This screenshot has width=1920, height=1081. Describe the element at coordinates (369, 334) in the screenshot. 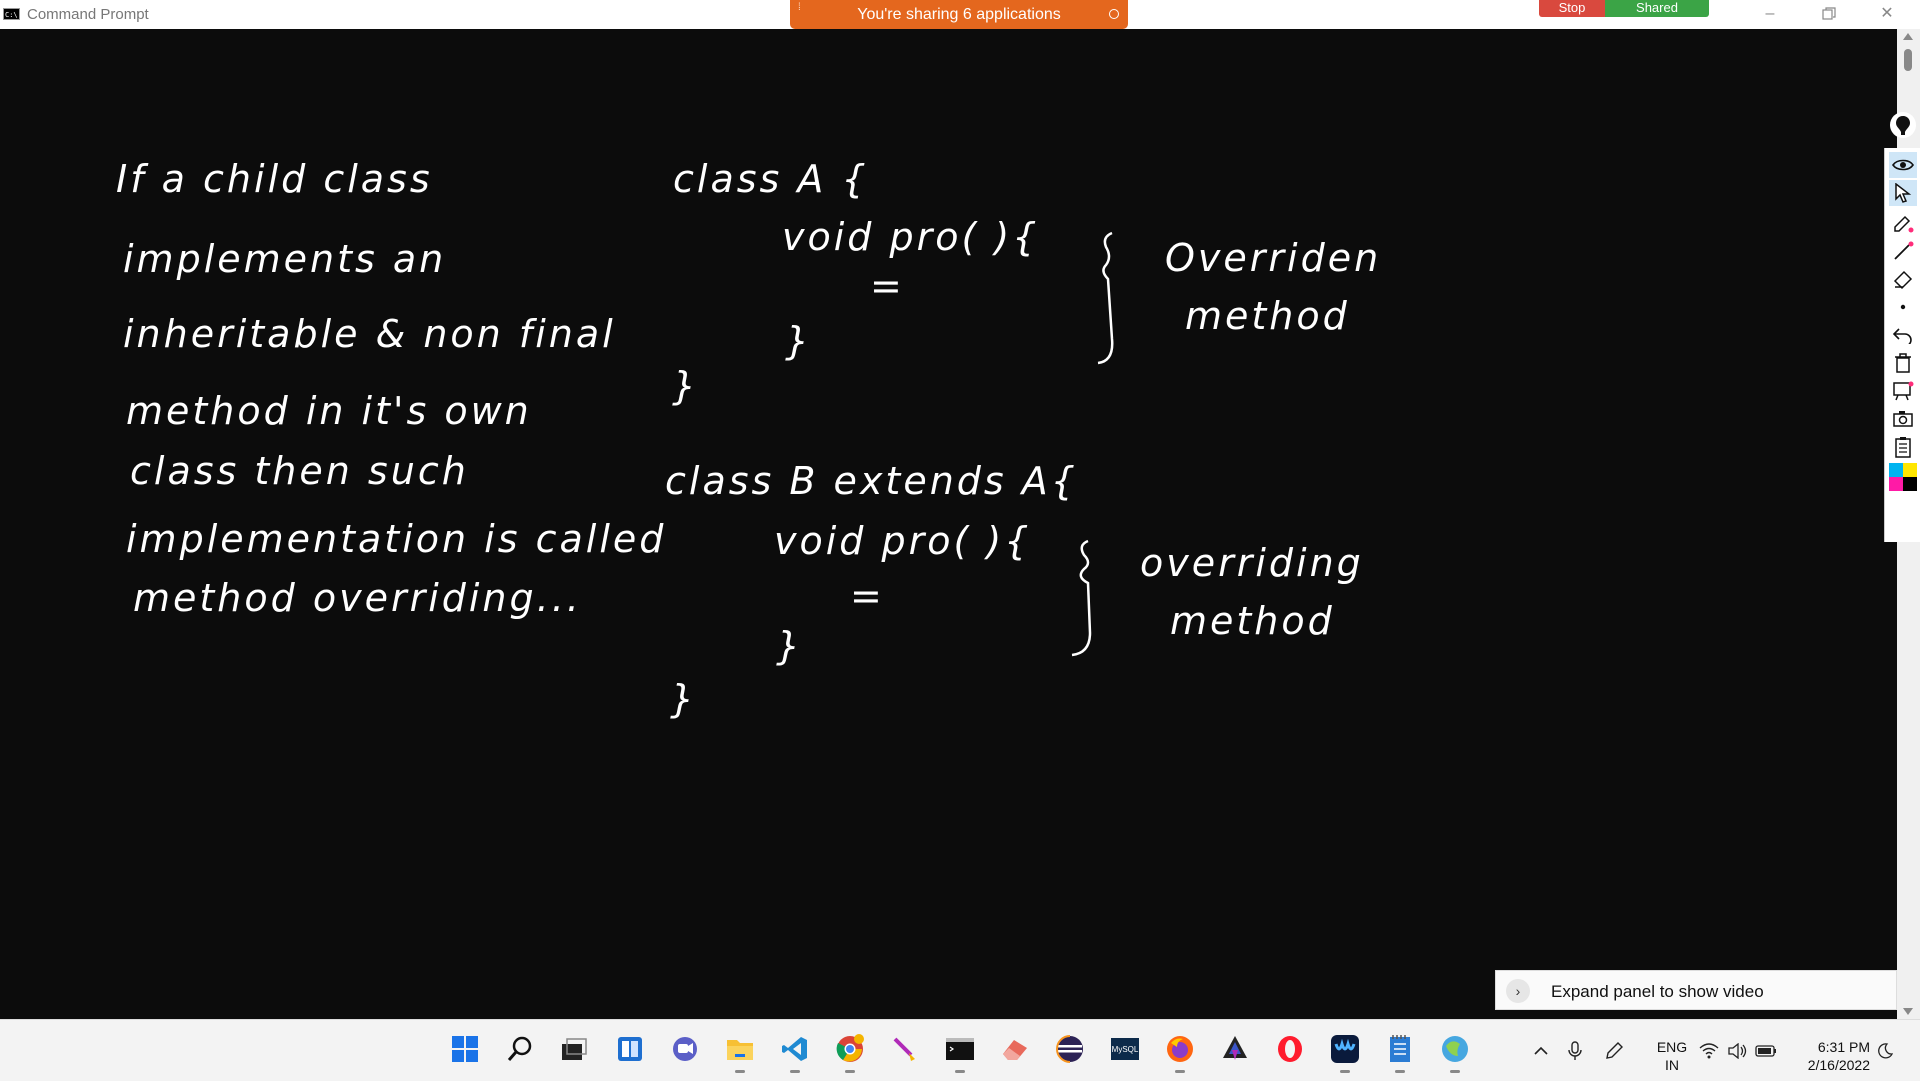

I see `note-line: inheritable & non final` at that location.